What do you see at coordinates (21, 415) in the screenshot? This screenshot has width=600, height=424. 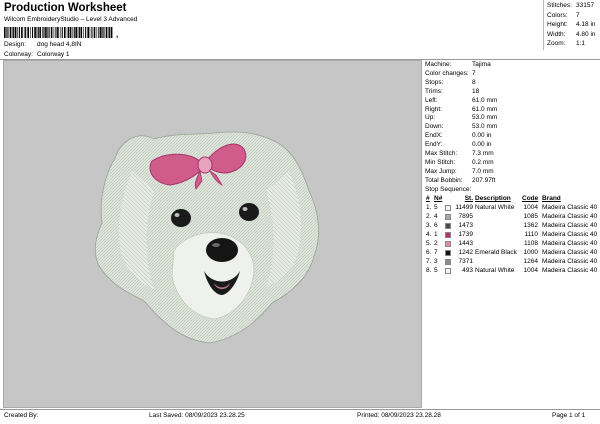 I see `footer-created-by: Created By:` at bounding box center [21, 415].